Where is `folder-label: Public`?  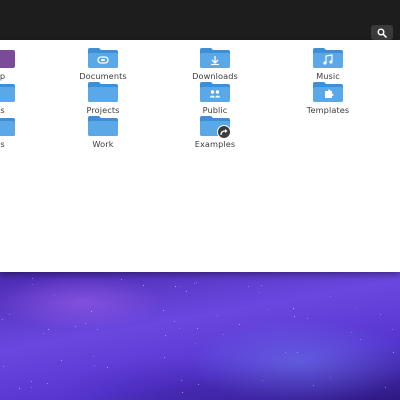
folder-label: Public is located at coordinates (215, 110).